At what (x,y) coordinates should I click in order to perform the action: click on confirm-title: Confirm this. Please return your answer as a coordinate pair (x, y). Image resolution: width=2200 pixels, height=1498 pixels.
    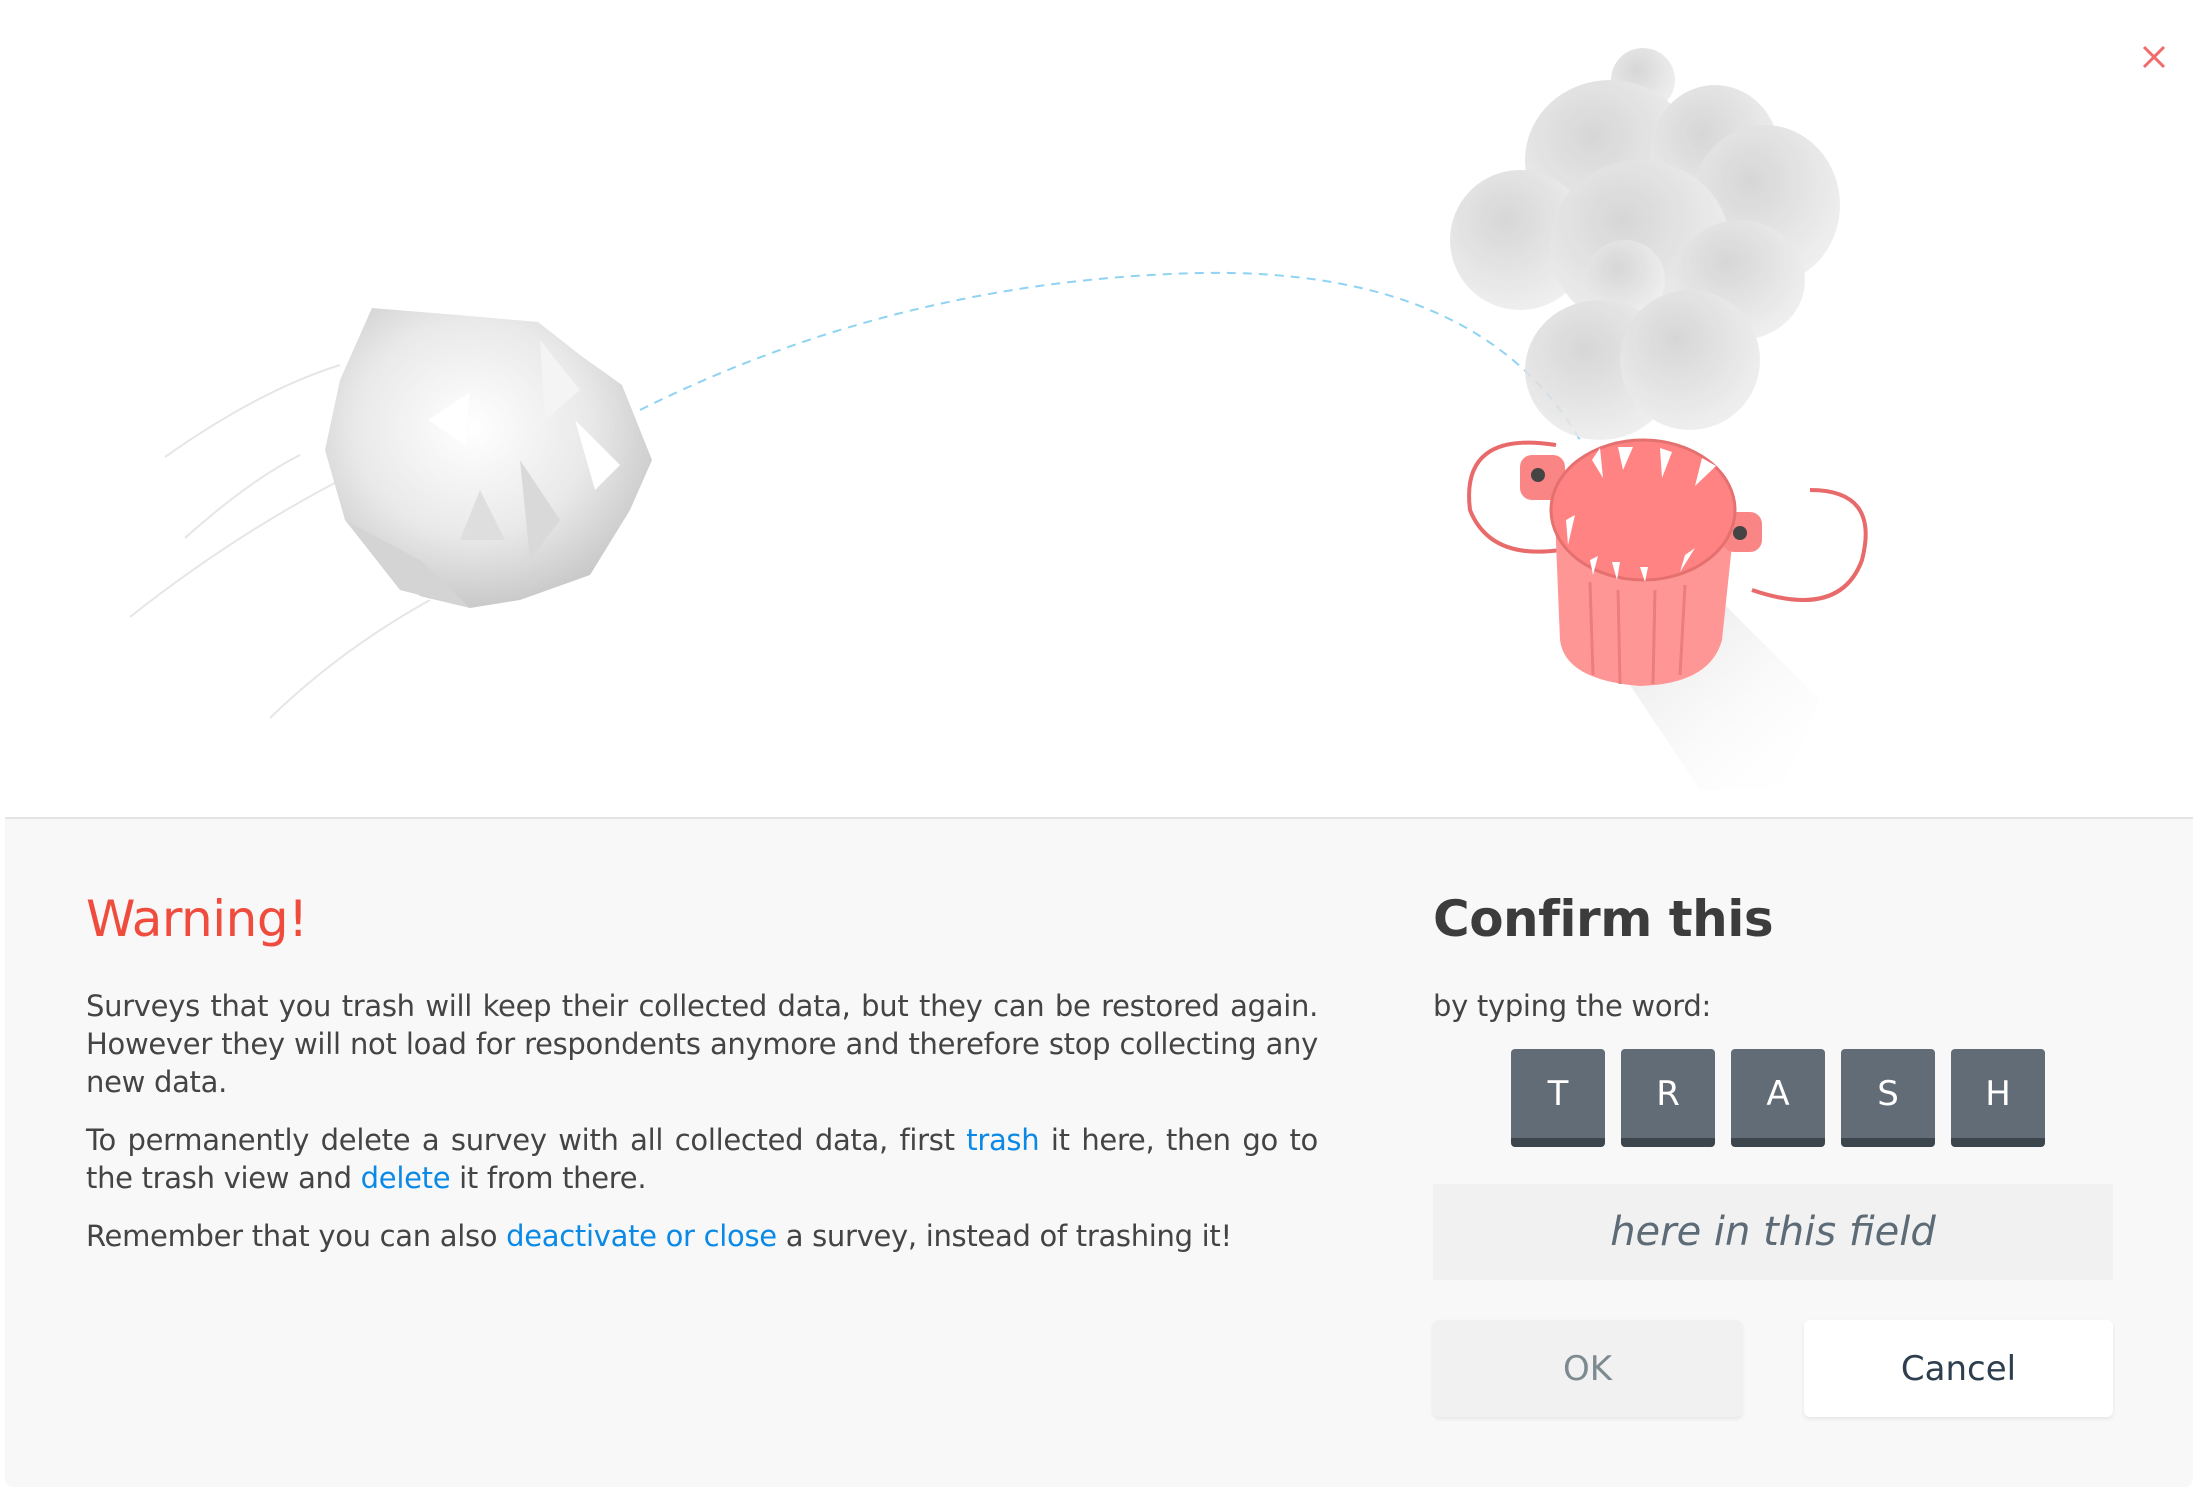
    Looking at the image, I should click on (1603, 919).